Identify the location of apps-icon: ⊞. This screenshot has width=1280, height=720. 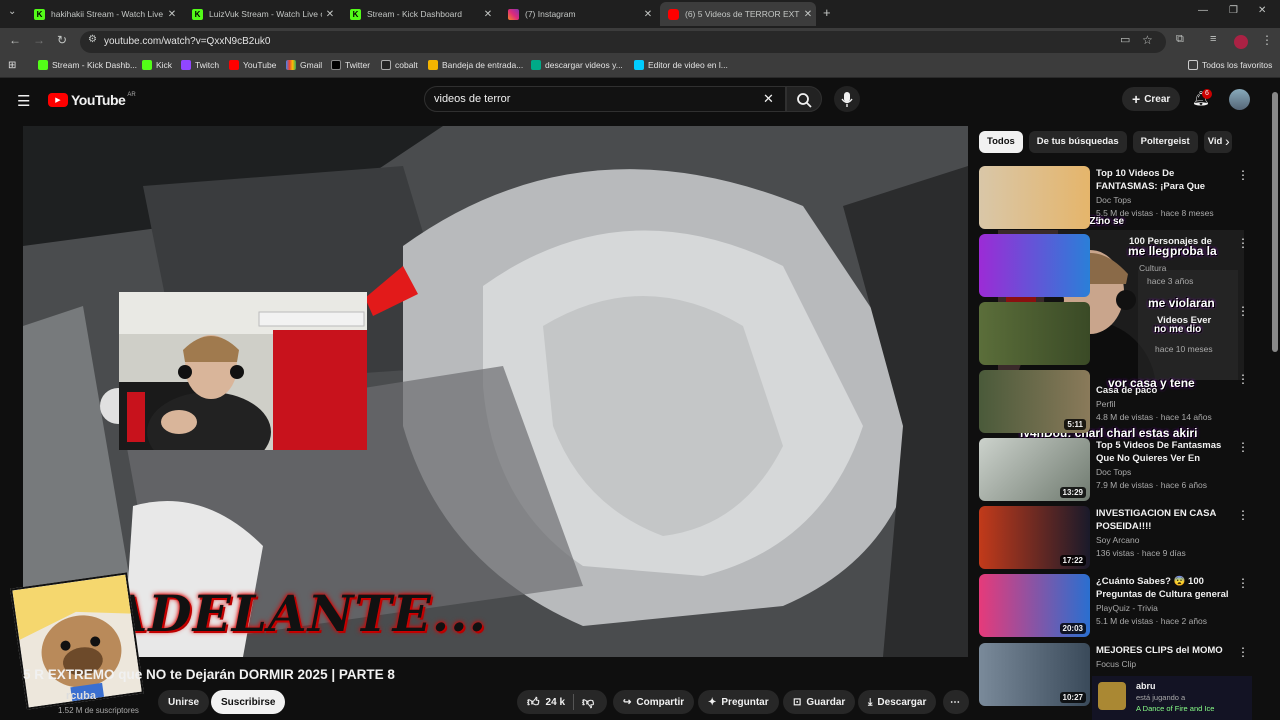
(12, 65).